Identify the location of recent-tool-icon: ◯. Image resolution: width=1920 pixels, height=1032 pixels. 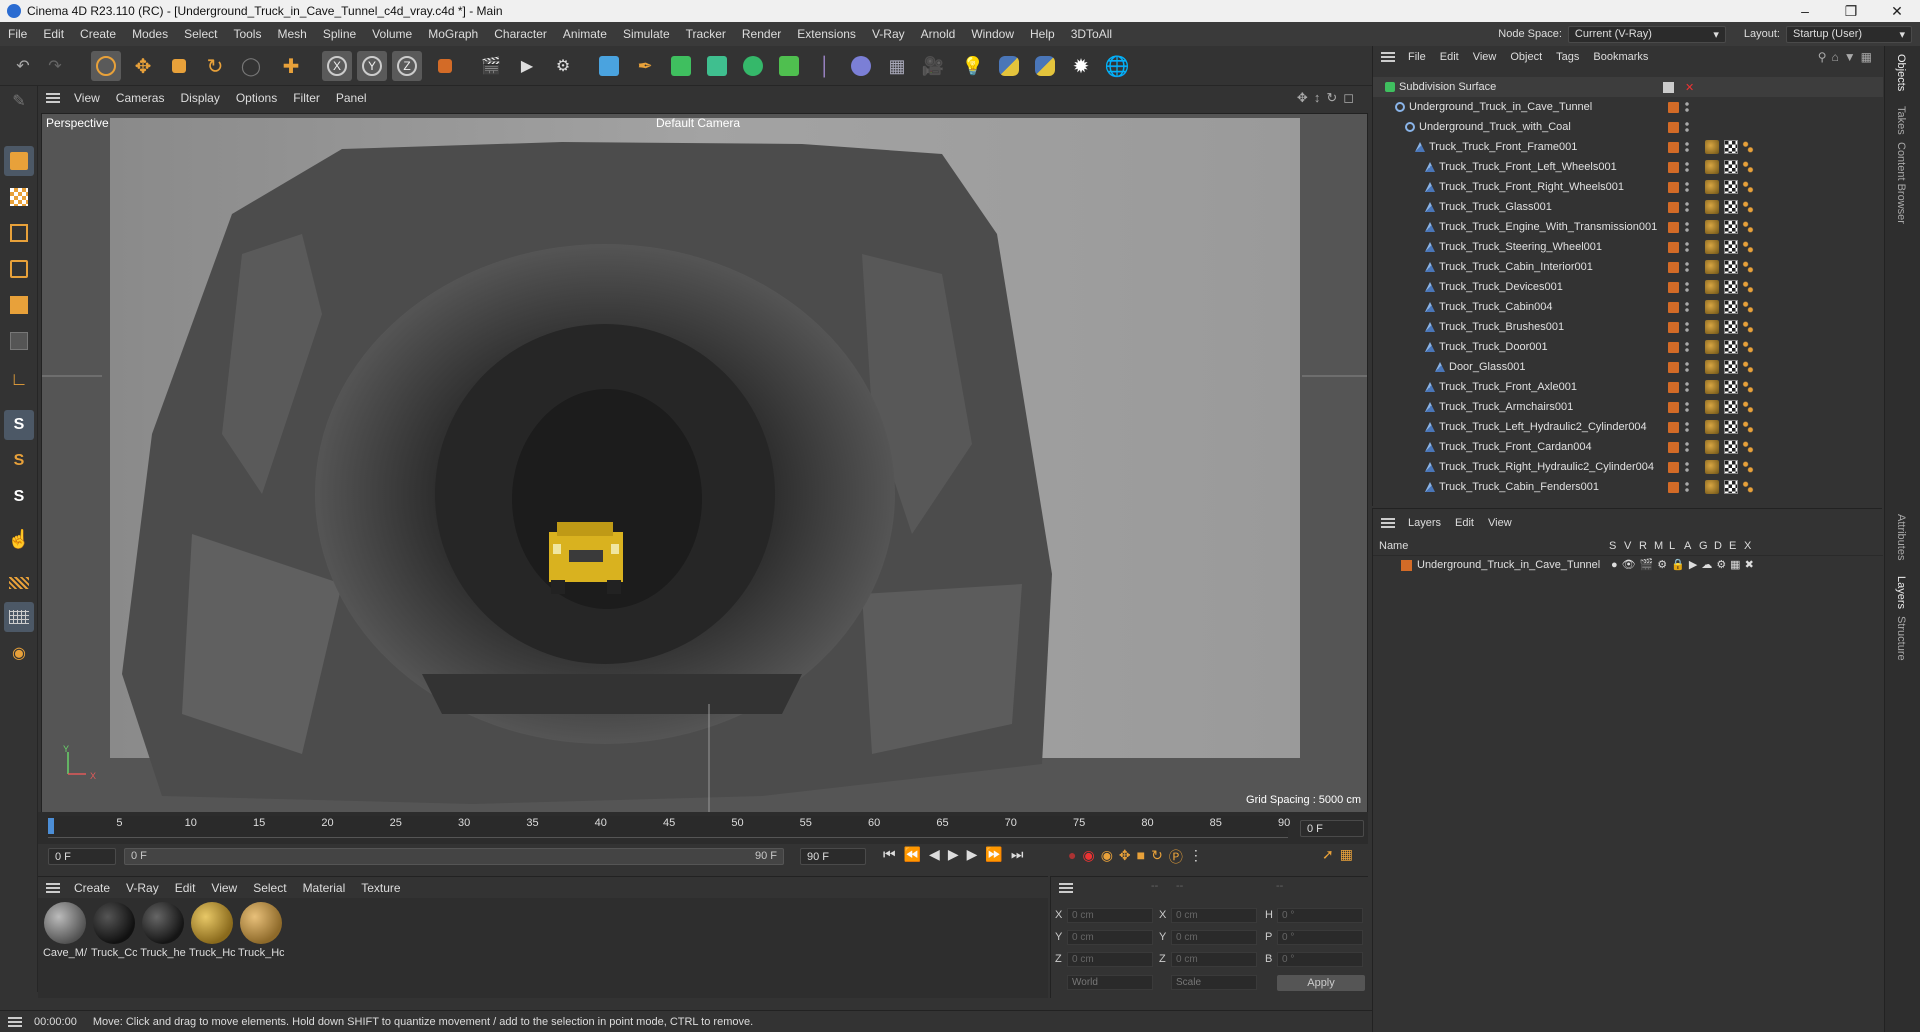
(251, 66).